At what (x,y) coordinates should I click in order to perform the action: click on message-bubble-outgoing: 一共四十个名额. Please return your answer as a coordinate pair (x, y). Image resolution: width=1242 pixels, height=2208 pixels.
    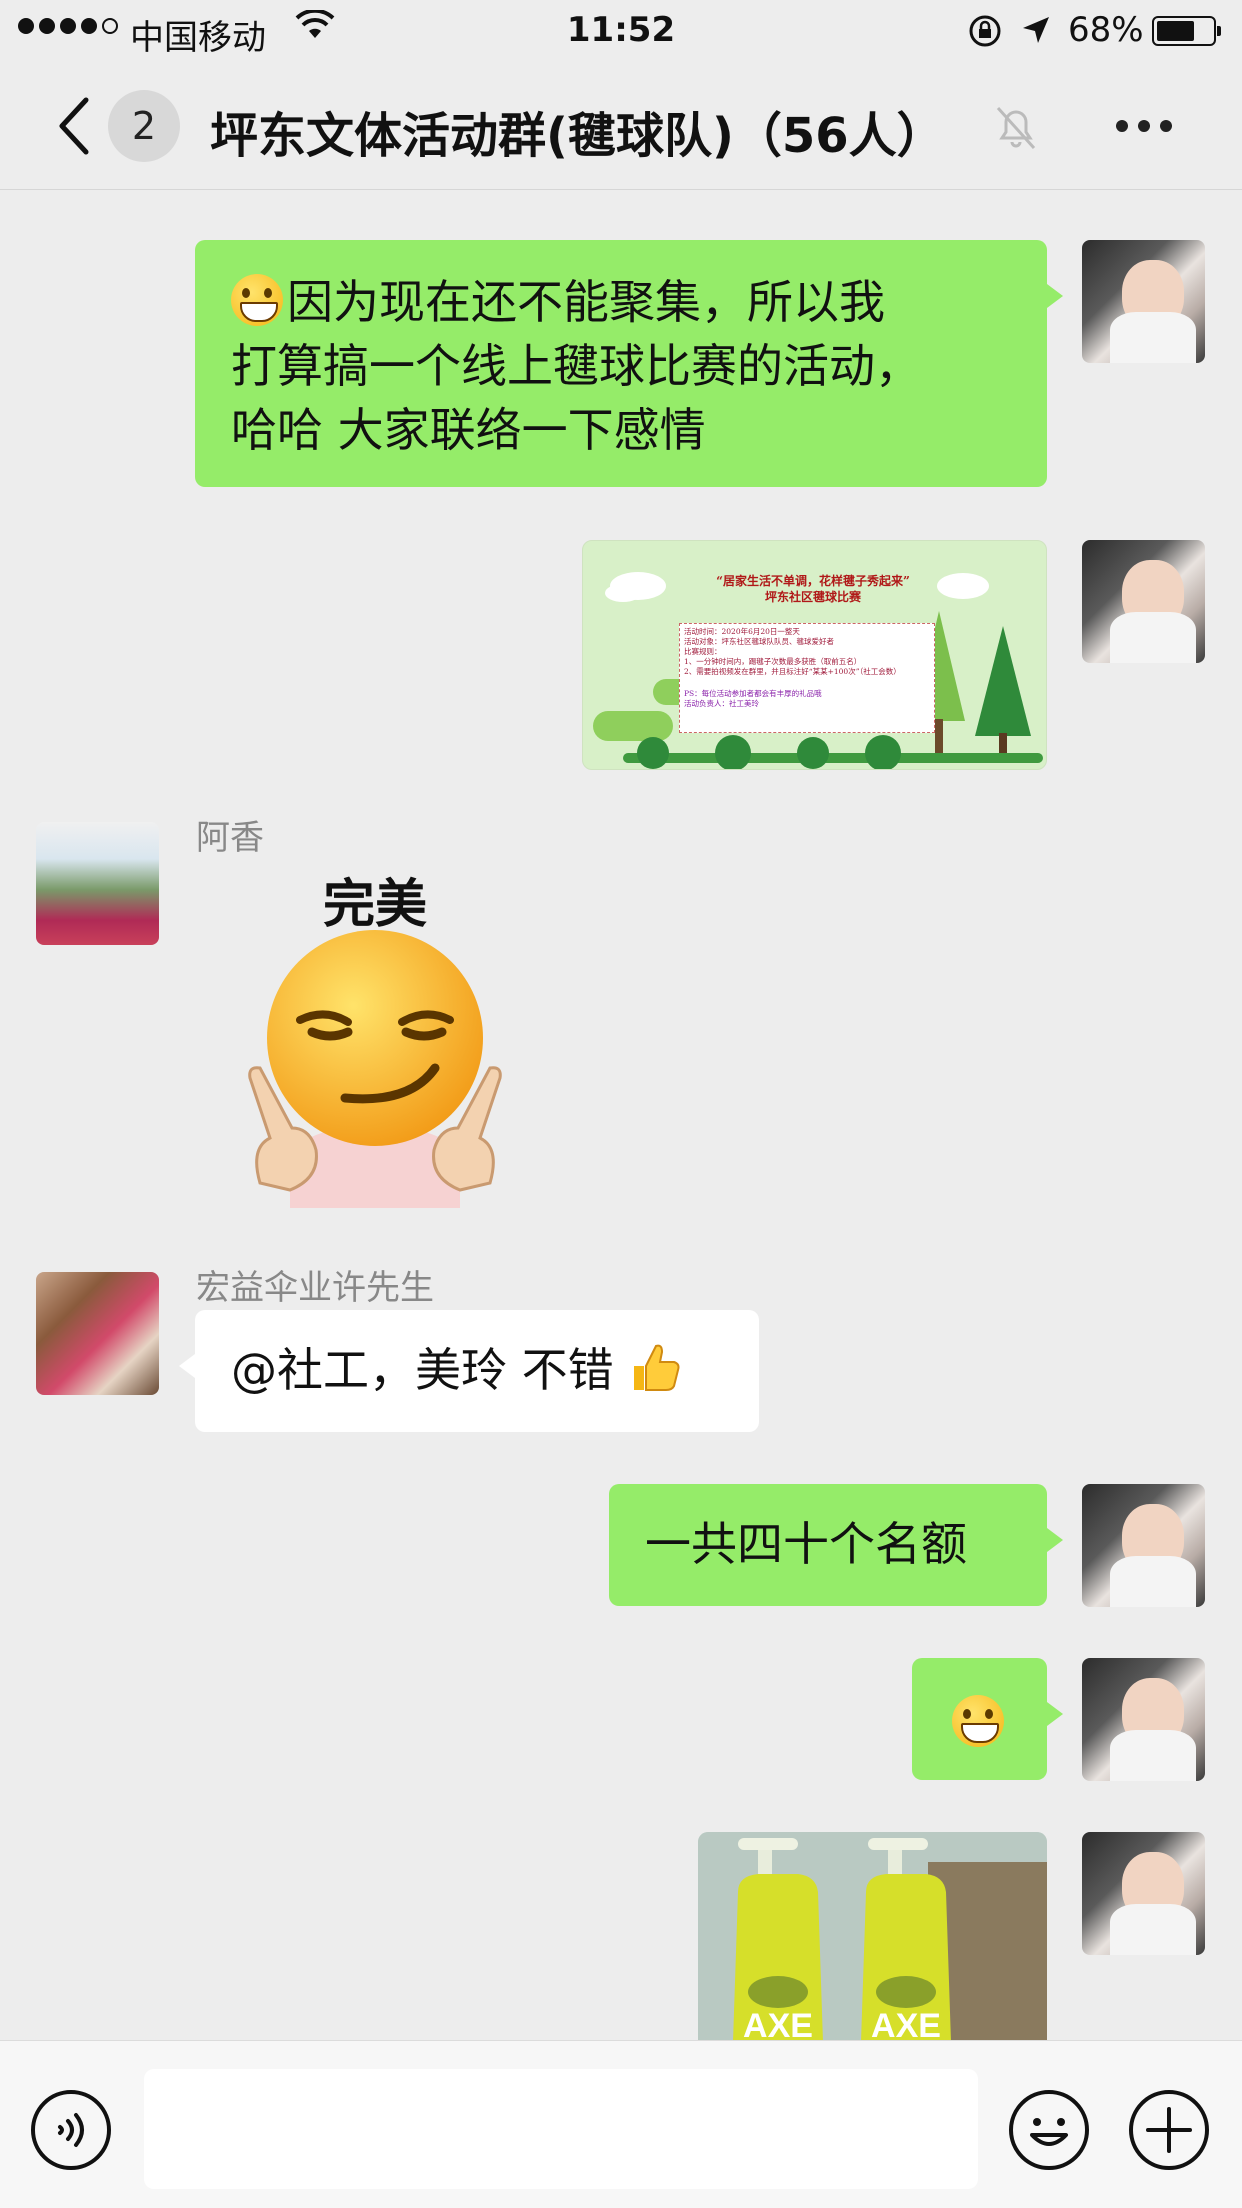
    Looking at the image, I should click on (836, 1545).